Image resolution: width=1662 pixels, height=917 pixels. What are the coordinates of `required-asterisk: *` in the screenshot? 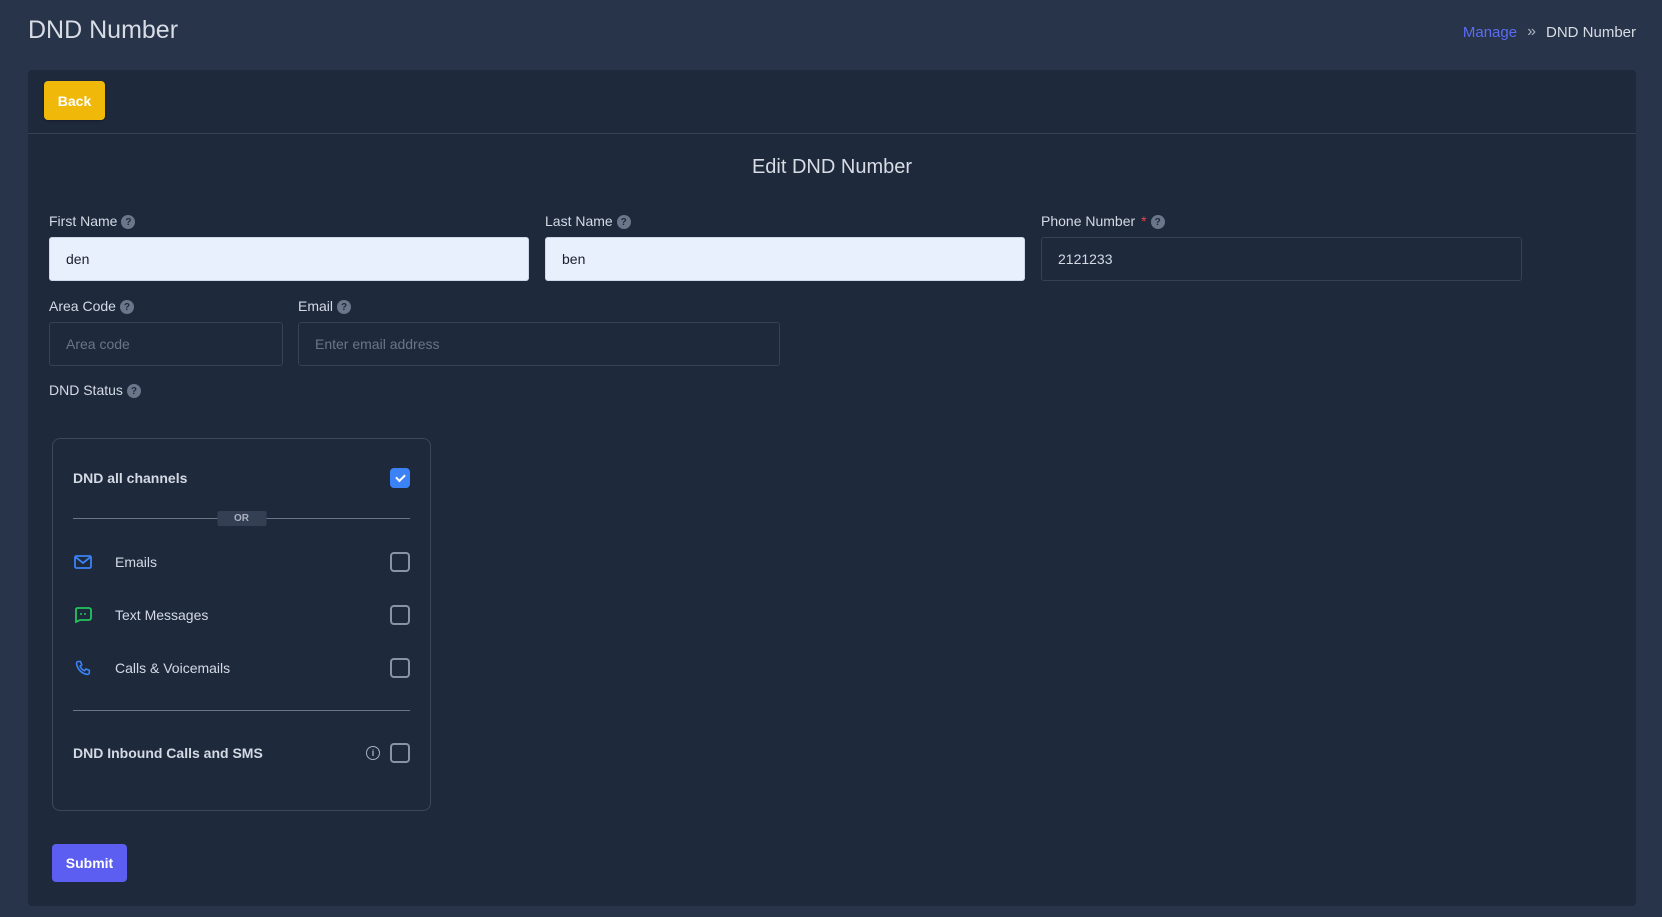 It's located at (1144, 220).